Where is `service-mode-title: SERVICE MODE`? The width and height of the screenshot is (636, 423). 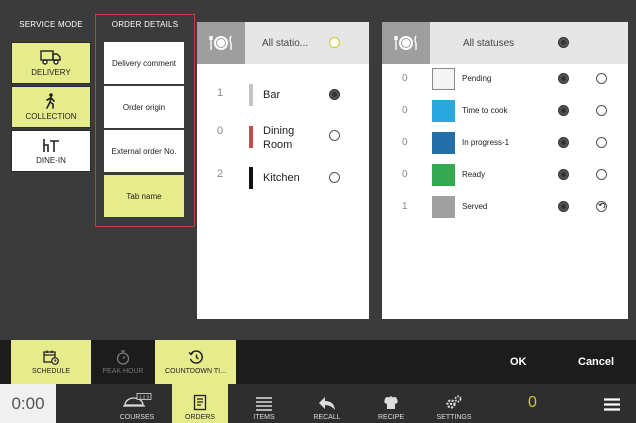
service-mode-title: SERVICE MODE is located at coordinates (51, 24).